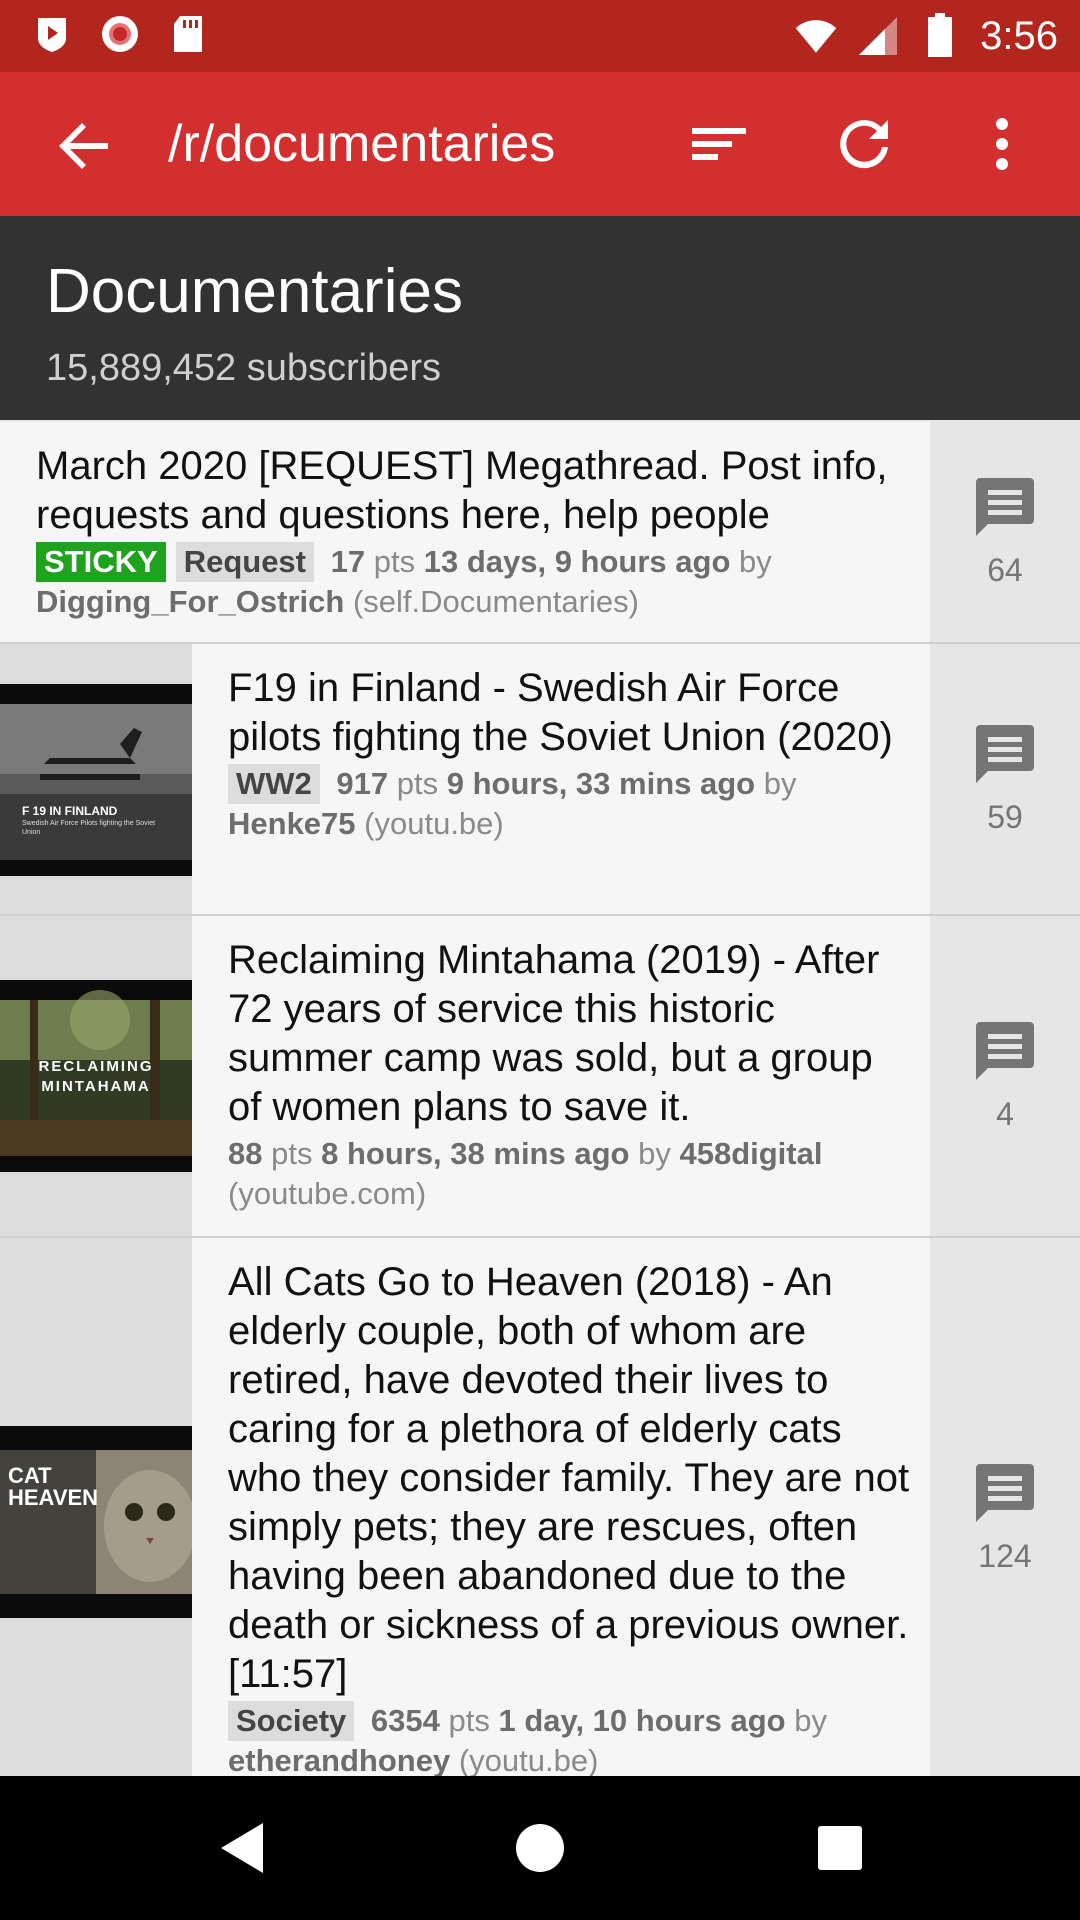 The width and height of the screenshot is (1080, 1920). Describe the element at coordinates (816, 36) in the screenshot. I see `wifi-icon` at that location.